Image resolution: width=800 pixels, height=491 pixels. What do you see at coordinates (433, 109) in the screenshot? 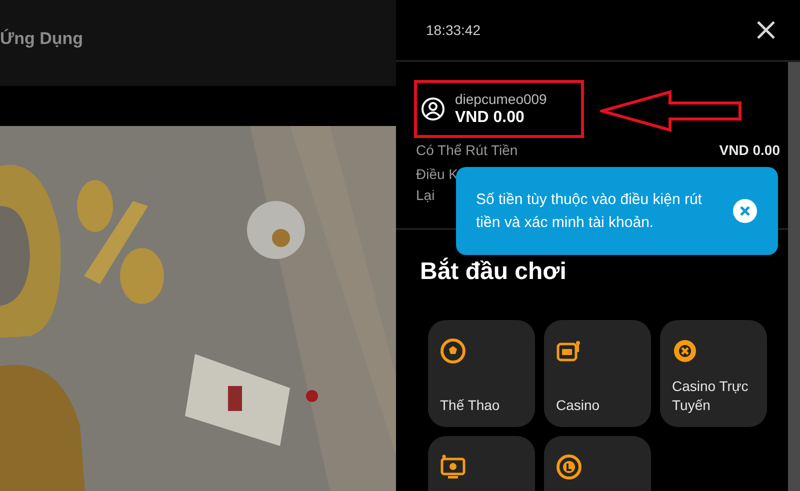
I see `user-icon` at bounding box center [433, 109].